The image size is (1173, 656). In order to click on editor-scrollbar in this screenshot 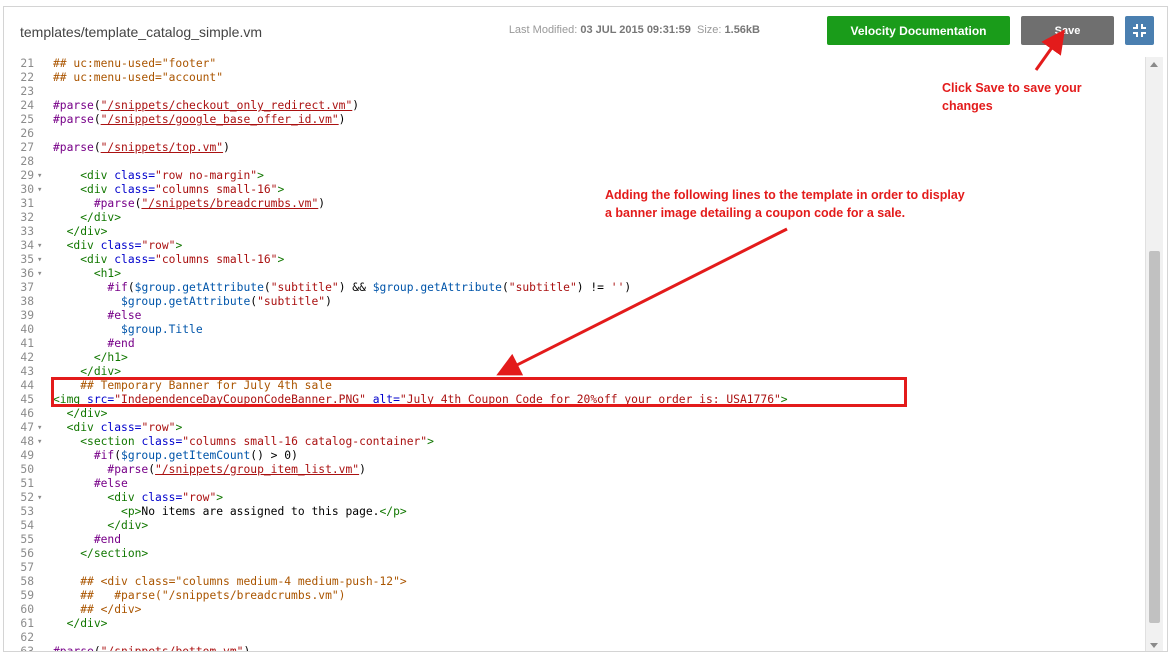, I will do `click(1154, 354)`.